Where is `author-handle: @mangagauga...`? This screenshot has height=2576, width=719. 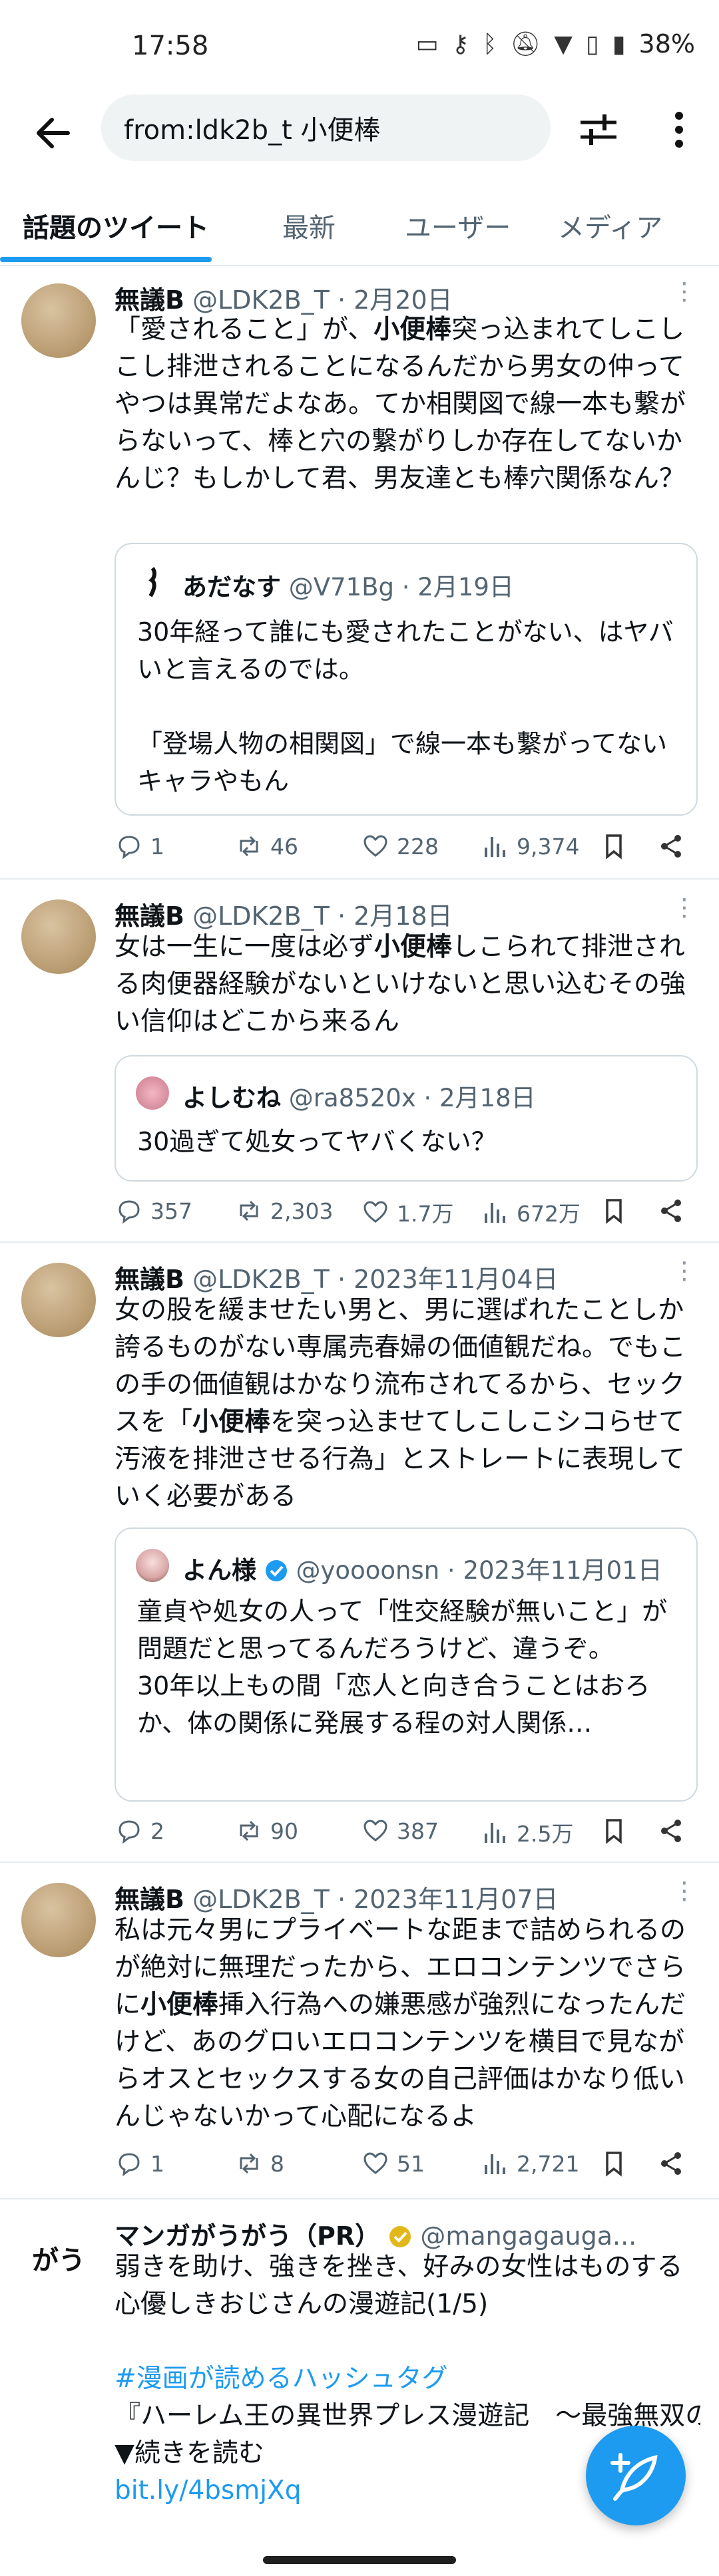 author-handle: @mangagauga... is located at coordinates (529, 2236).